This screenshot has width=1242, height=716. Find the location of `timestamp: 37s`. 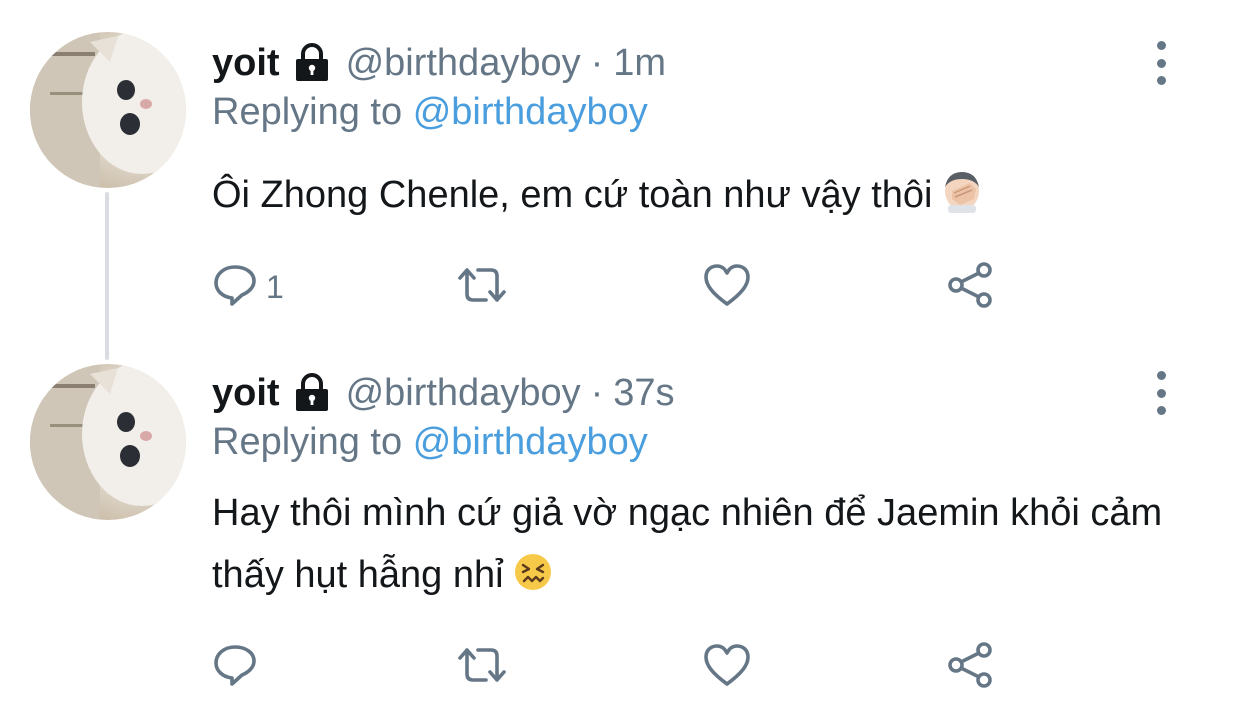

timestamp: 37s is located at coordinates (643, 393).